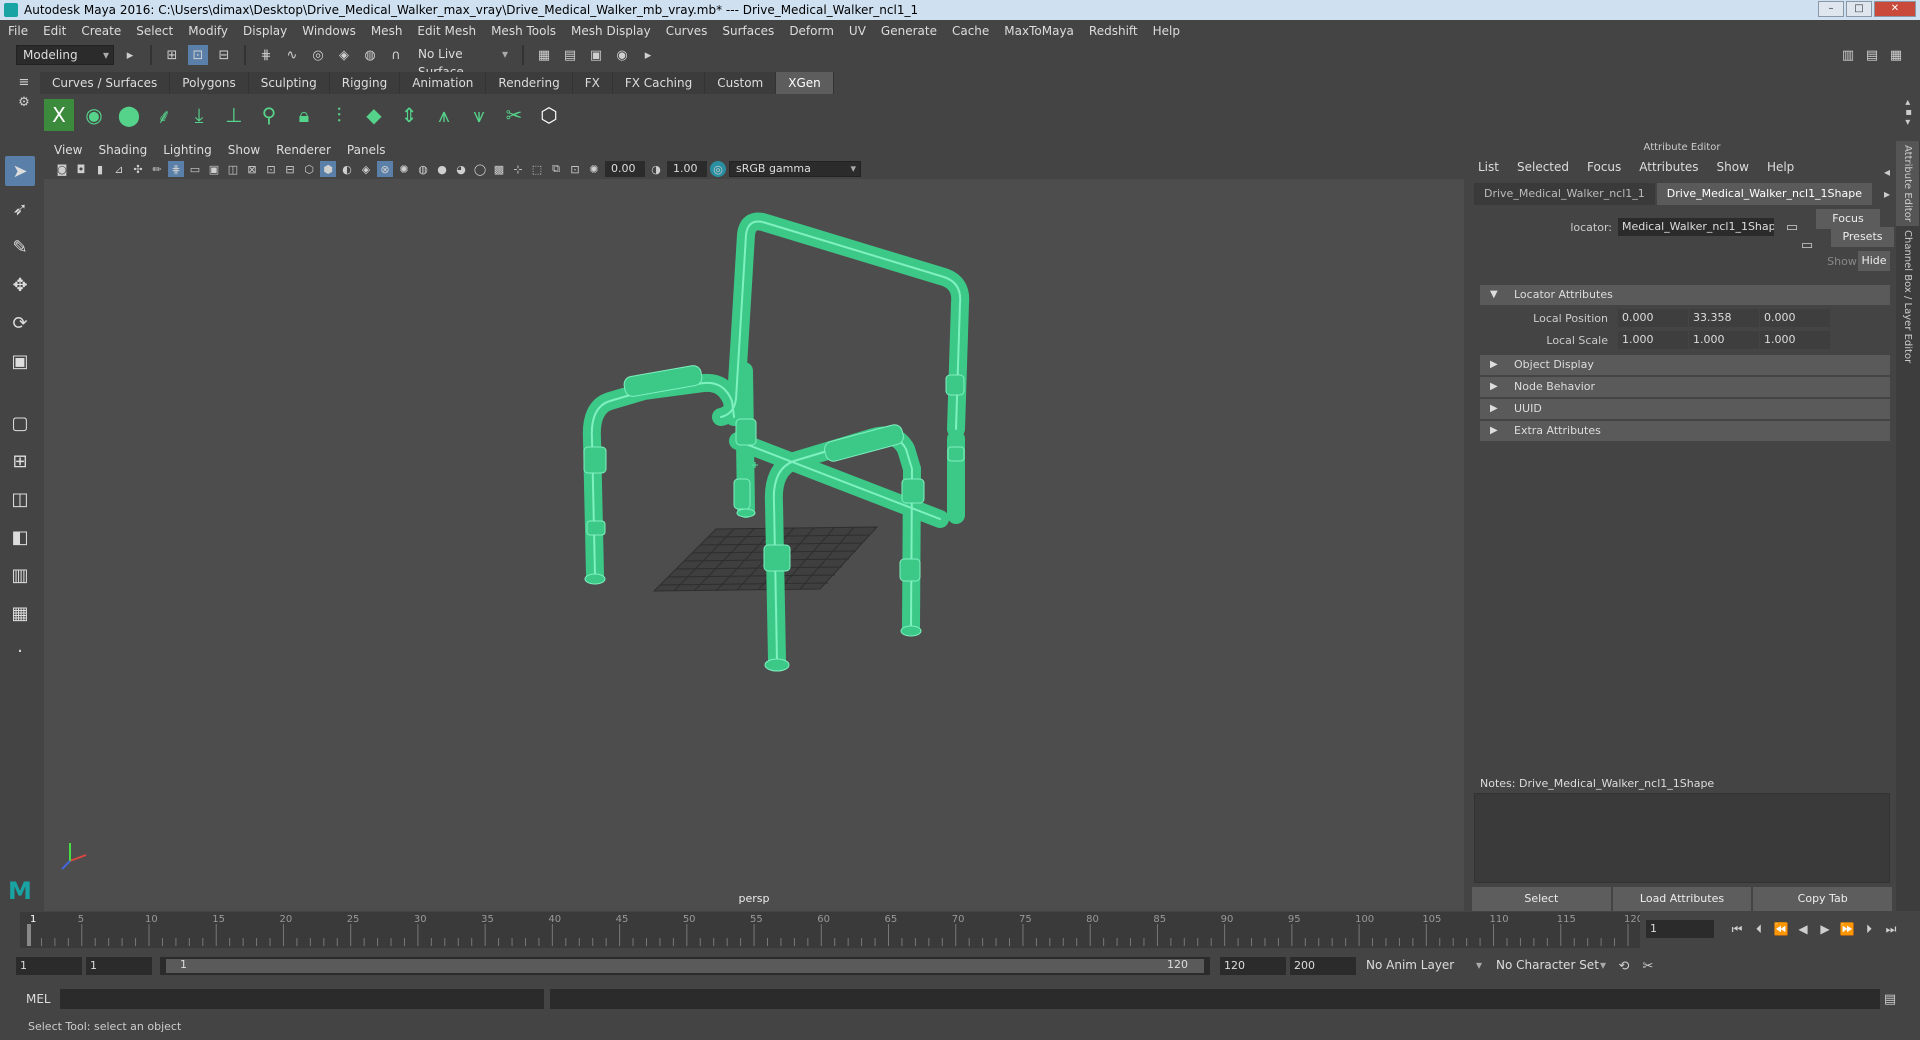  What do you see at coordinates (1653, 340) in the screenshot?
I see `local-scale-x: 1.000` at bounding box center [1653, 340].